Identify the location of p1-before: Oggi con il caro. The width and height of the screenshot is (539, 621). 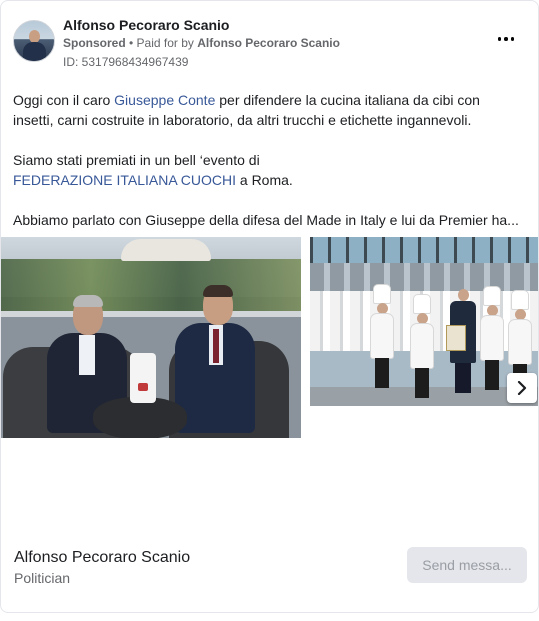
(64, 100).